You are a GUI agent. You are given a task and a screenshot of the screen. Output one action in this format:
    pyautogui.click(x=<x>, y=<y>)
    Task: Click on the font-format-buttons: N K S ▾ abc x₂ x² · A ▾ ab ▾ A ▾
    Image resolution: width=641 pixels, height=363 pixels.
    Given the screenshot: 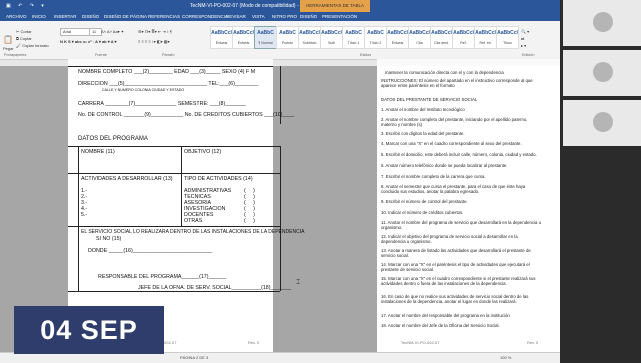 What is the action you would take?
    pyautogui.click(x=88, y=41)
    